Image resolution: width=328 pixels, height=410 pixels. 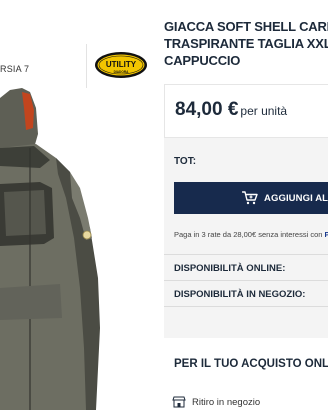 I want to click on product-title-line1: GIACCA SOFT SHELL CARBO, so click(x=246, y=26).